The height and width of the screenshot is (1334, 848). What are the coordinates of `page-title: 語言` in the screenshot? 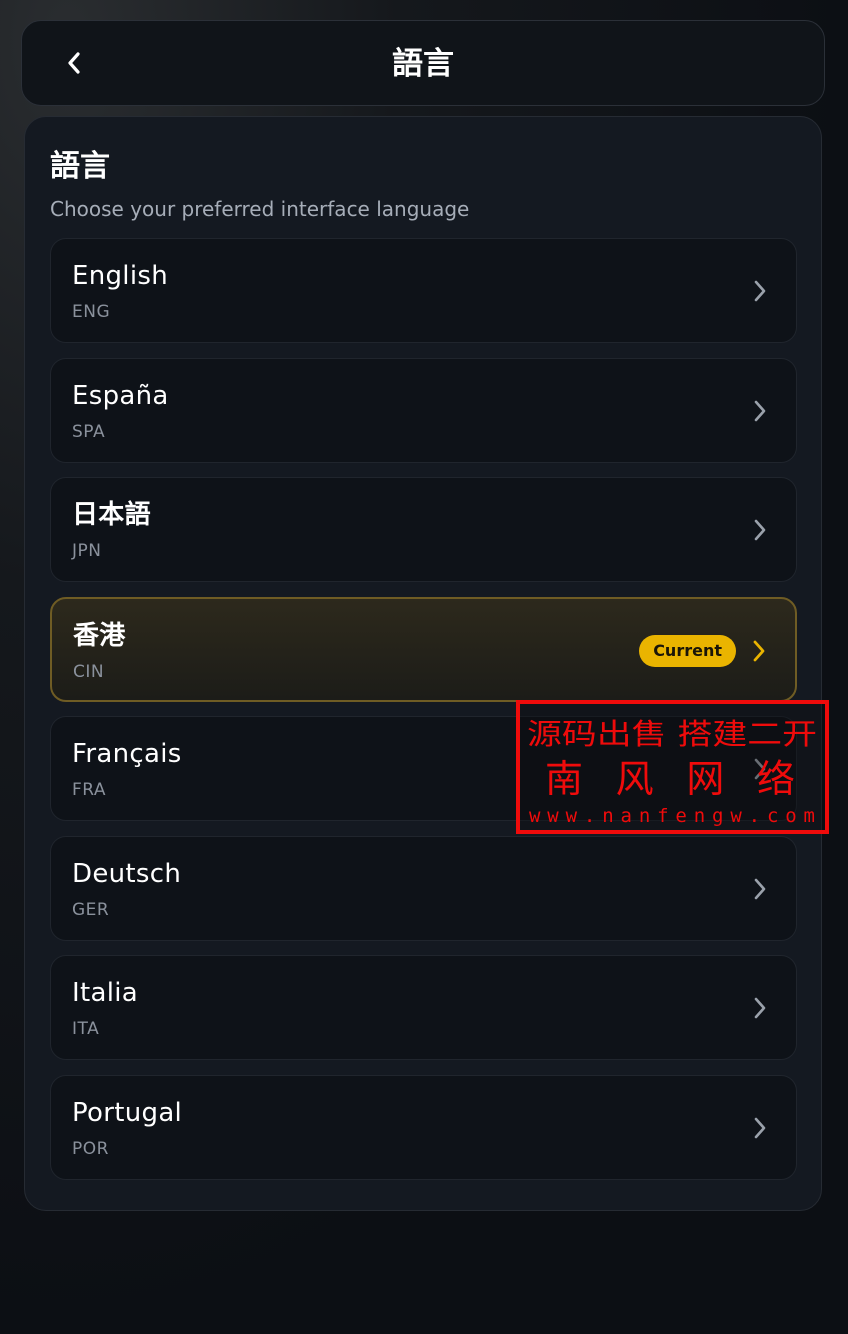 It's located at (423, 64).